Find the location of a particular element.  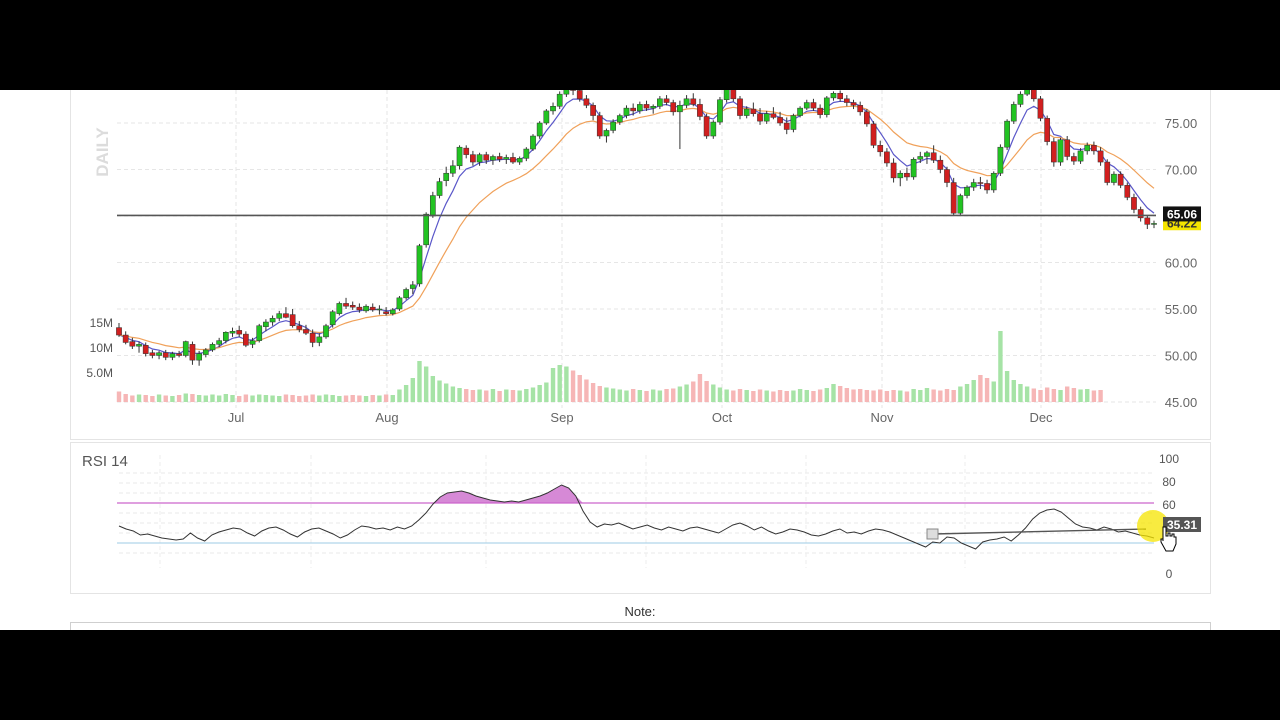

rsi-tick-label: 100 is located at coordinates (1169, 459).